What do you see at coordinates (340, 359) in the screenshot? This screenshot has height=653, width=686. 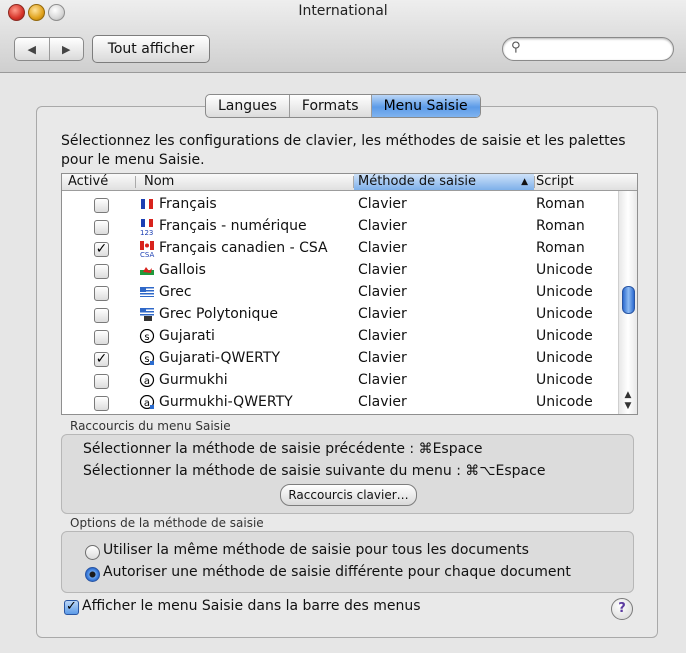 I see `table-row: ✓ s Gujarati-QWERTY Clavier Unicode` at bounding box center [340, 359].